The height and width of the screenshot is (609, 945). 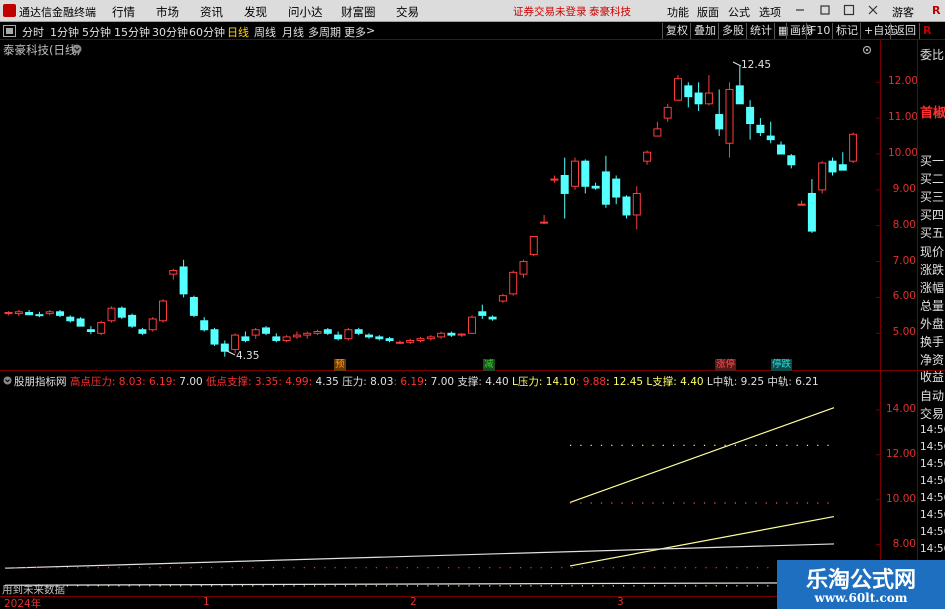 I want to click on maximize-icon, so click(x=849, y=10).